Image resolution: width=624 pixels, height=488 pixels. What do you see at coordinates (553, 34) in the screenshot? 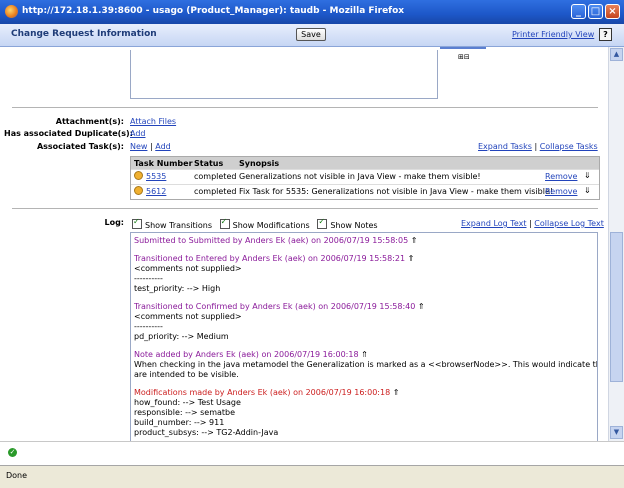
I see `printer-friendly-link: Printer Friendly View` at bounding box center [553, 34].